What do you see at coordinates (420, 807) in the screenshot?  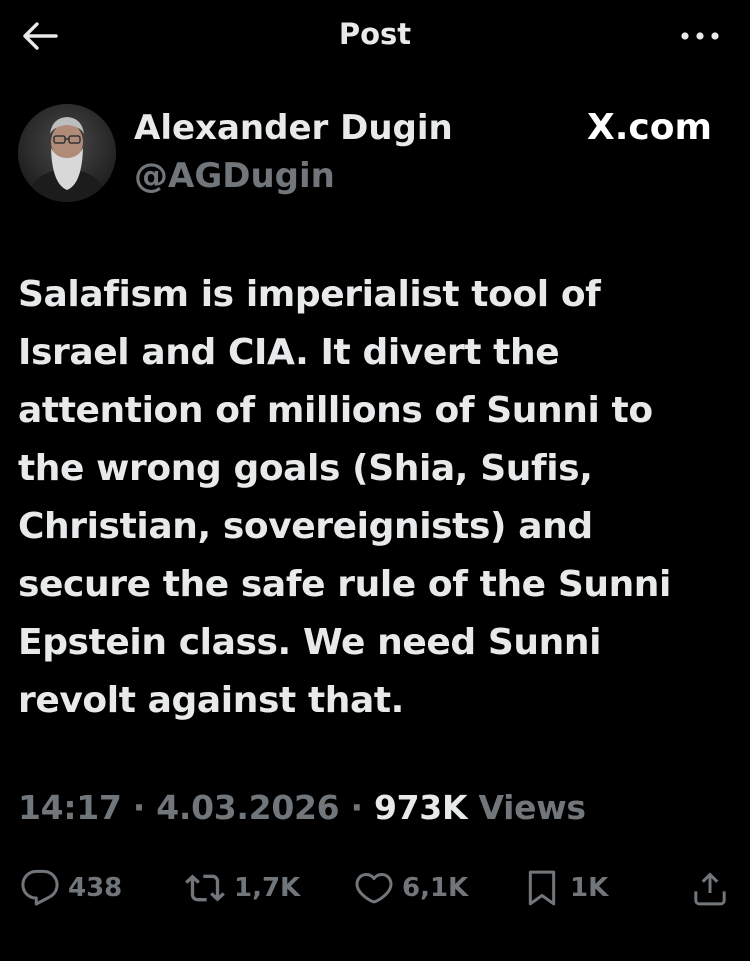 I see `views-count: 973K` at bounding box center [420, 807].